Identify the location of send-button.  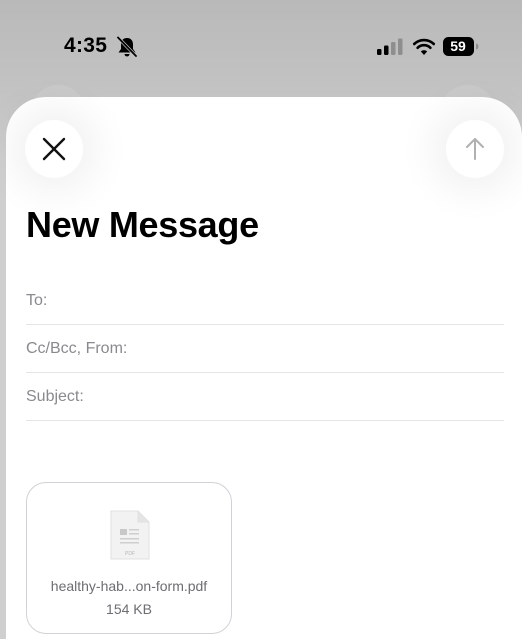
(475, 149).